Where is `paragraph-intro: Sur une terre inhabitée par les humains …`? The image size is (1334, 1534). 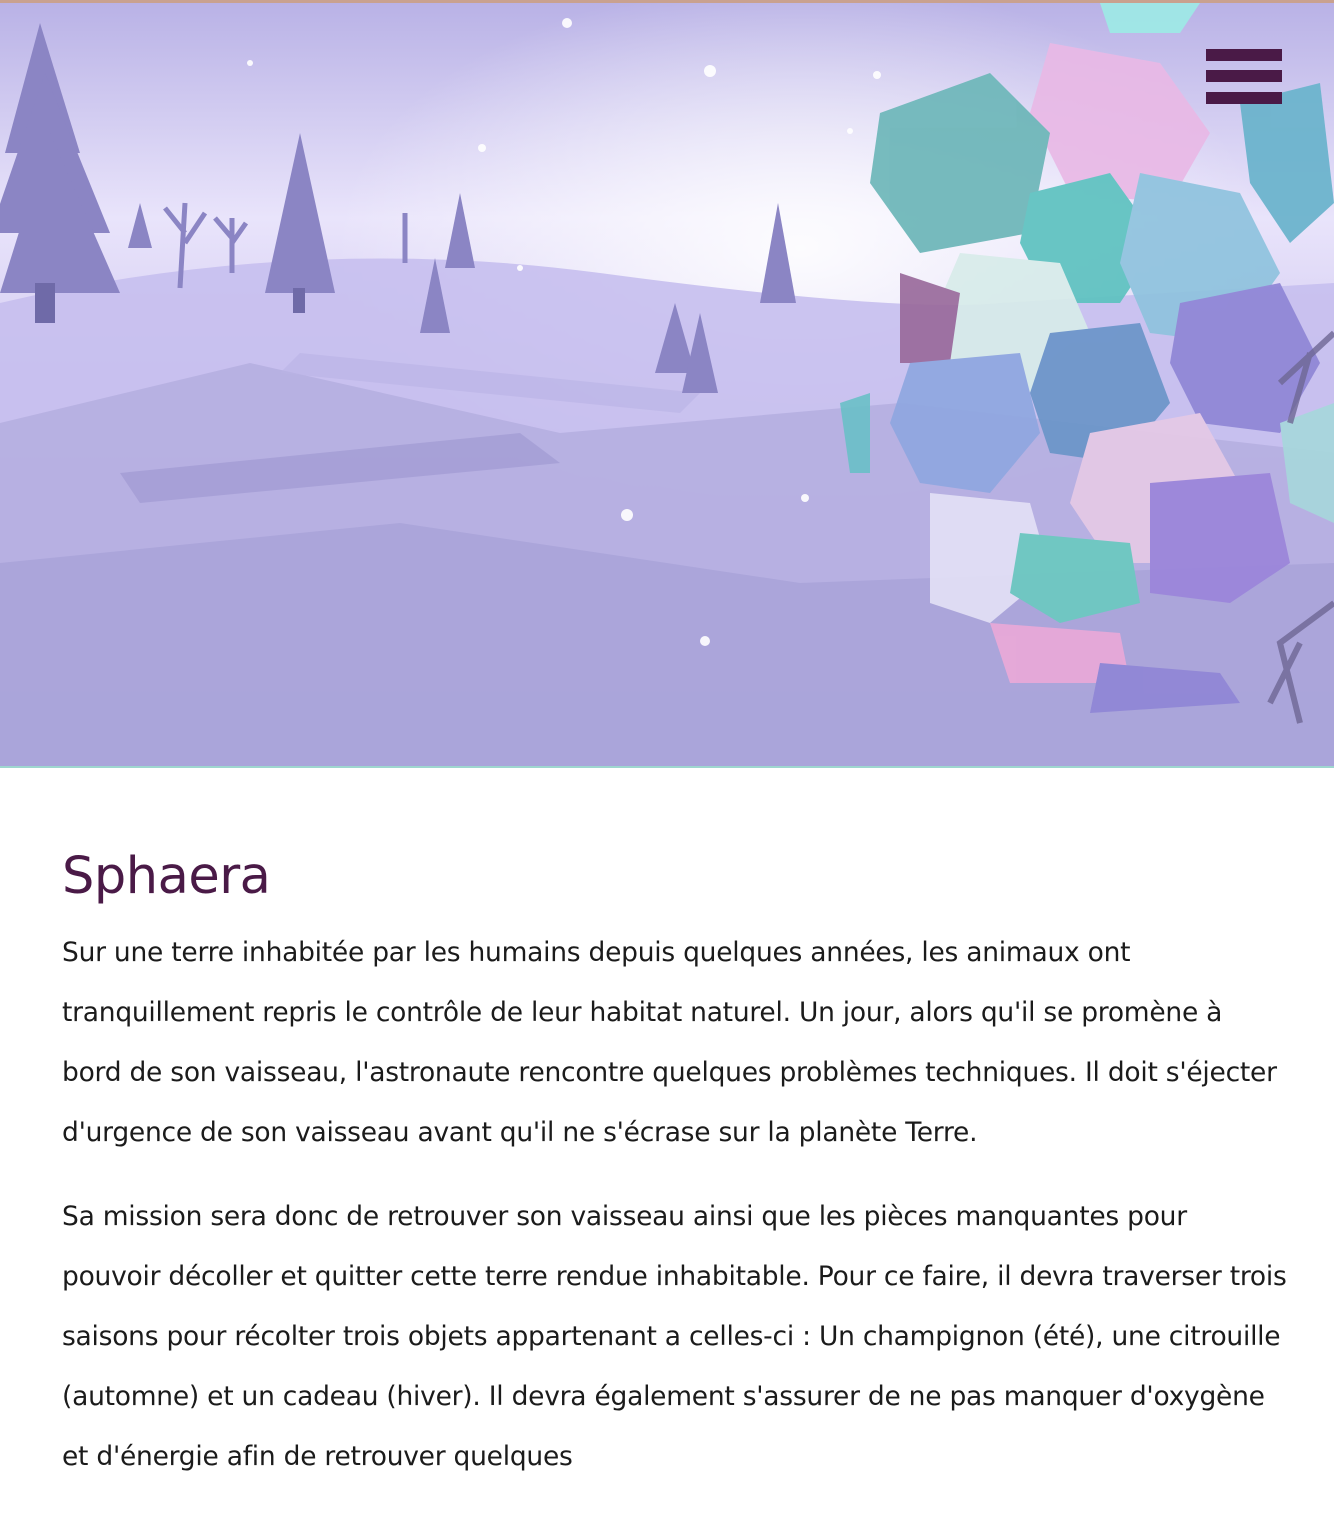
paragraph-intro: Sur une terre inhabitée par les humains … is located at coordinates (669, 1042).